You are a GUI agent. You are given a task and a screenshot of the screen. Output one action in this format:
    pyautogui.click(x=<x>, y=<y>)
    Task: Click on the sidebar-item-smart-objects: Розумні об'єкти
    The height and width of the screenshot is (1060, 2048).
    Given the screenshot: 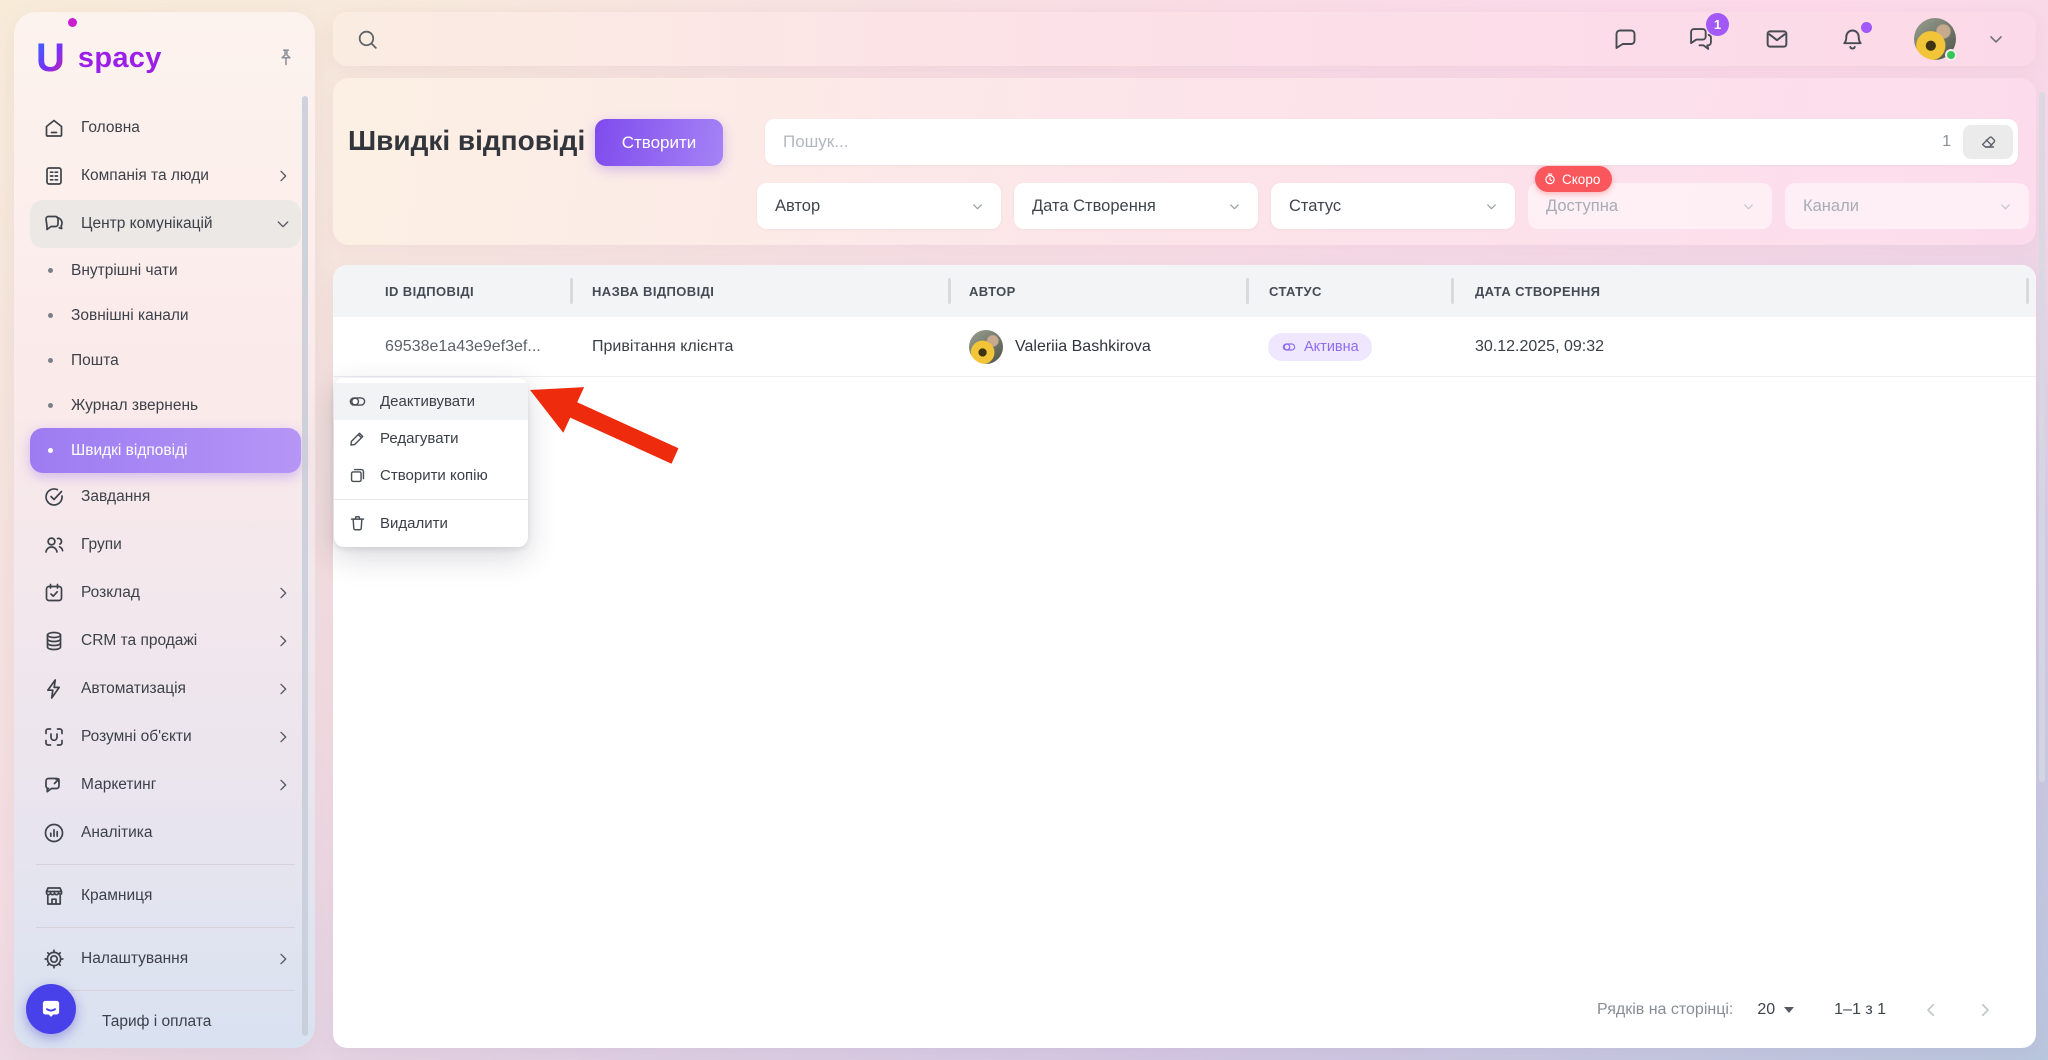 What is the action you would take?
    pyautogui.click(x=165, y=737)
    